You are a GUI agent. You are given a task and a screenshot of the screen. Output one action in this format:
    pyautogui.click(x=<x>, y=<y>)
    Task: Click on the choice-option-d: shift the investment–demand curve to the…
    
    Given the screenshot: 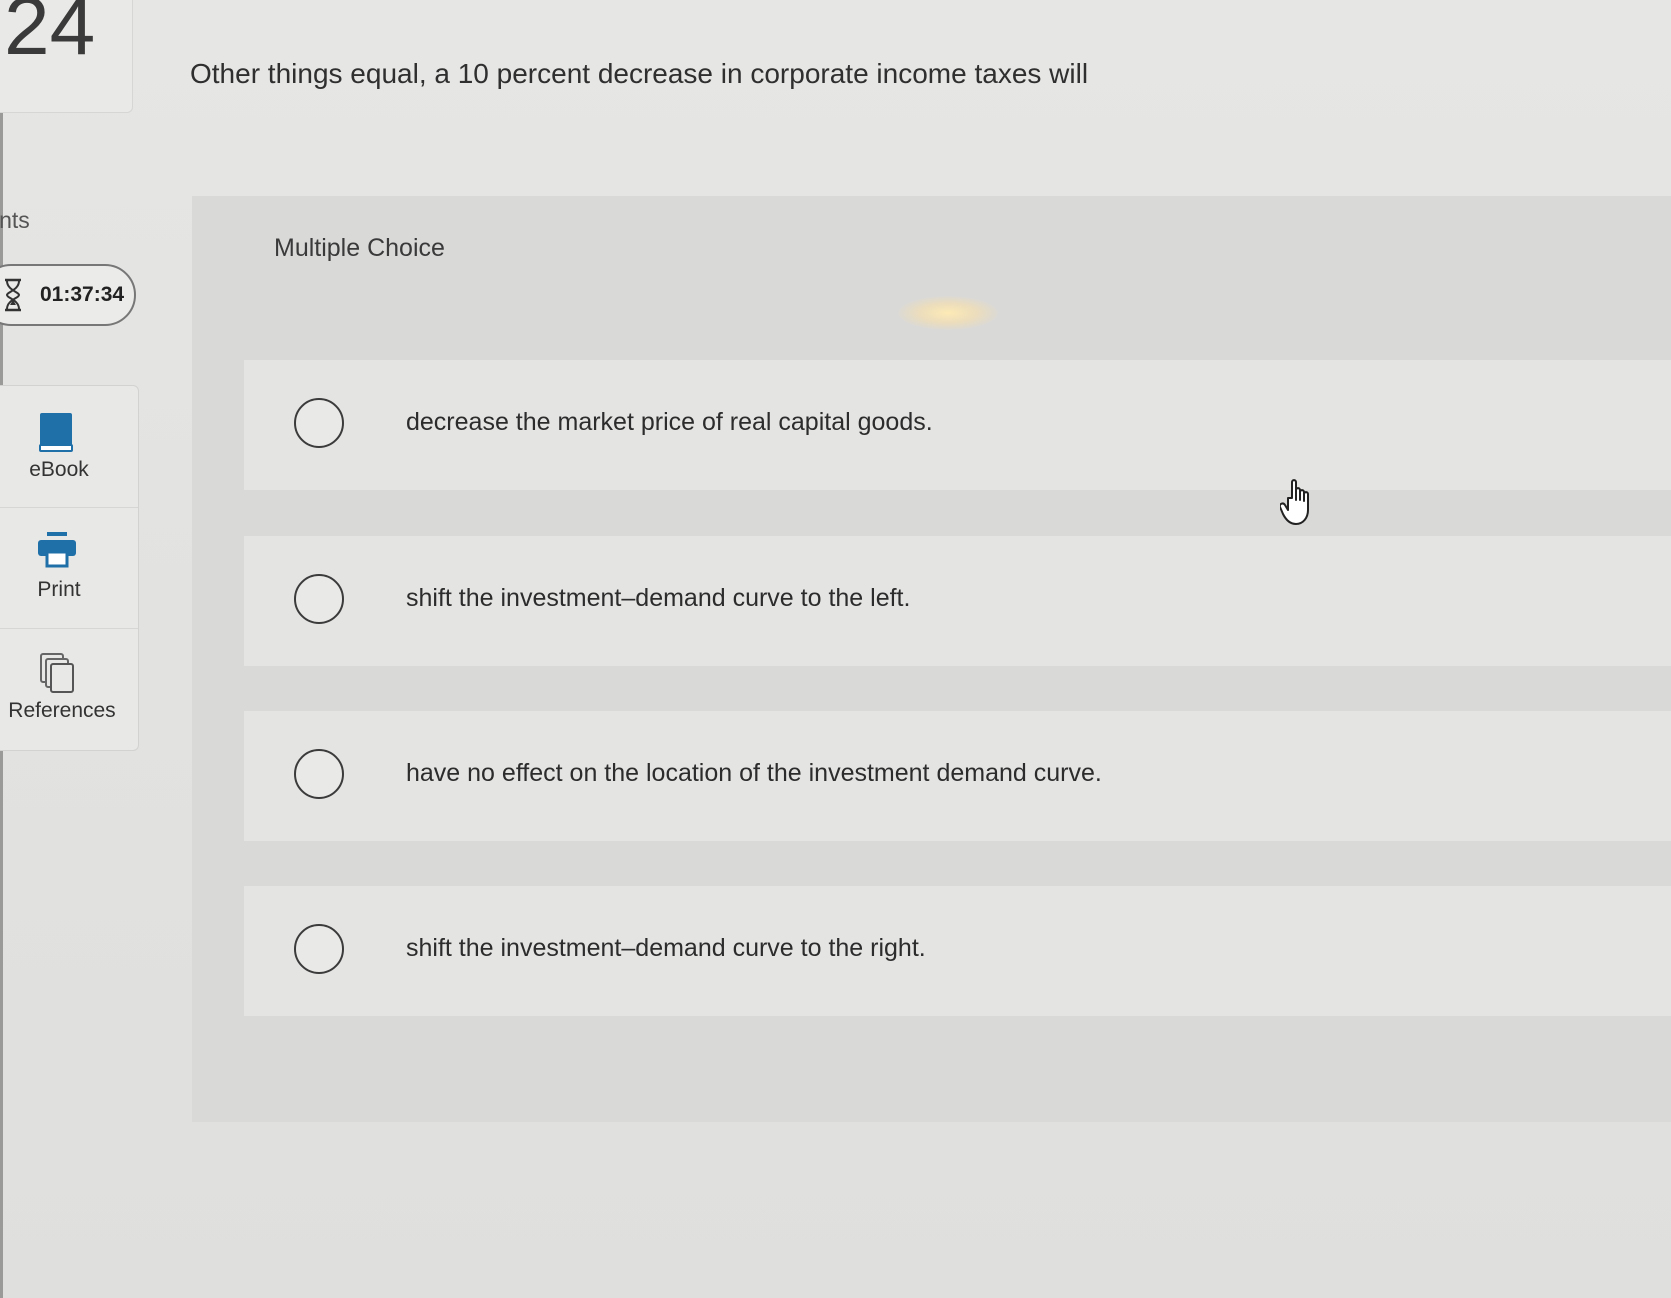 What is the action you would take?
    pyautogui.click(x=957, y=951)
    